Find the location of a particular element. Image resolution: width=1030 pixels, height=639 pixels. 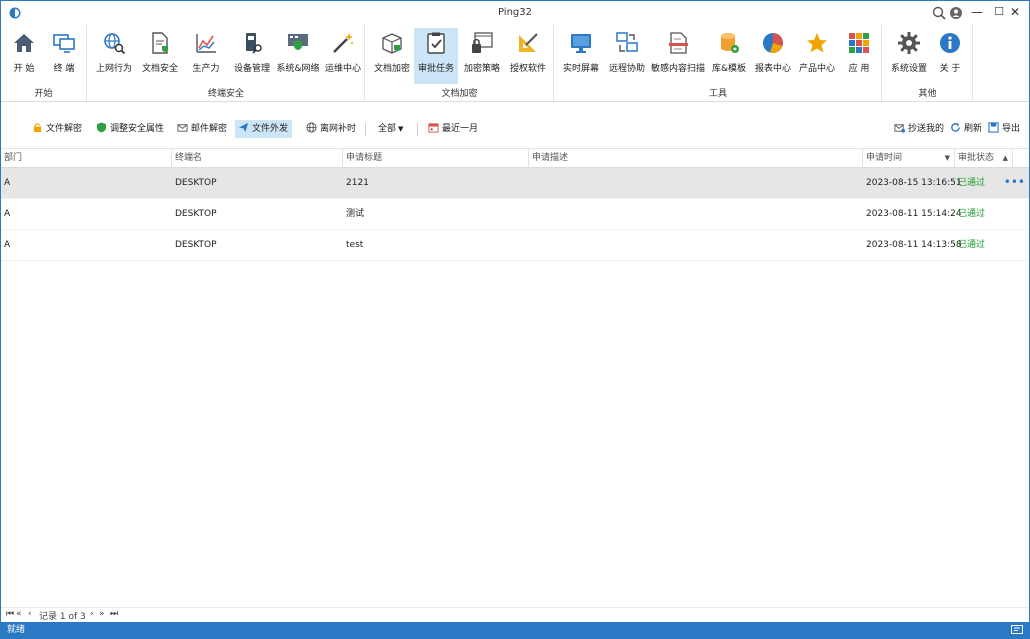

close-button: ✕ is located at coordinates (1015, 13).